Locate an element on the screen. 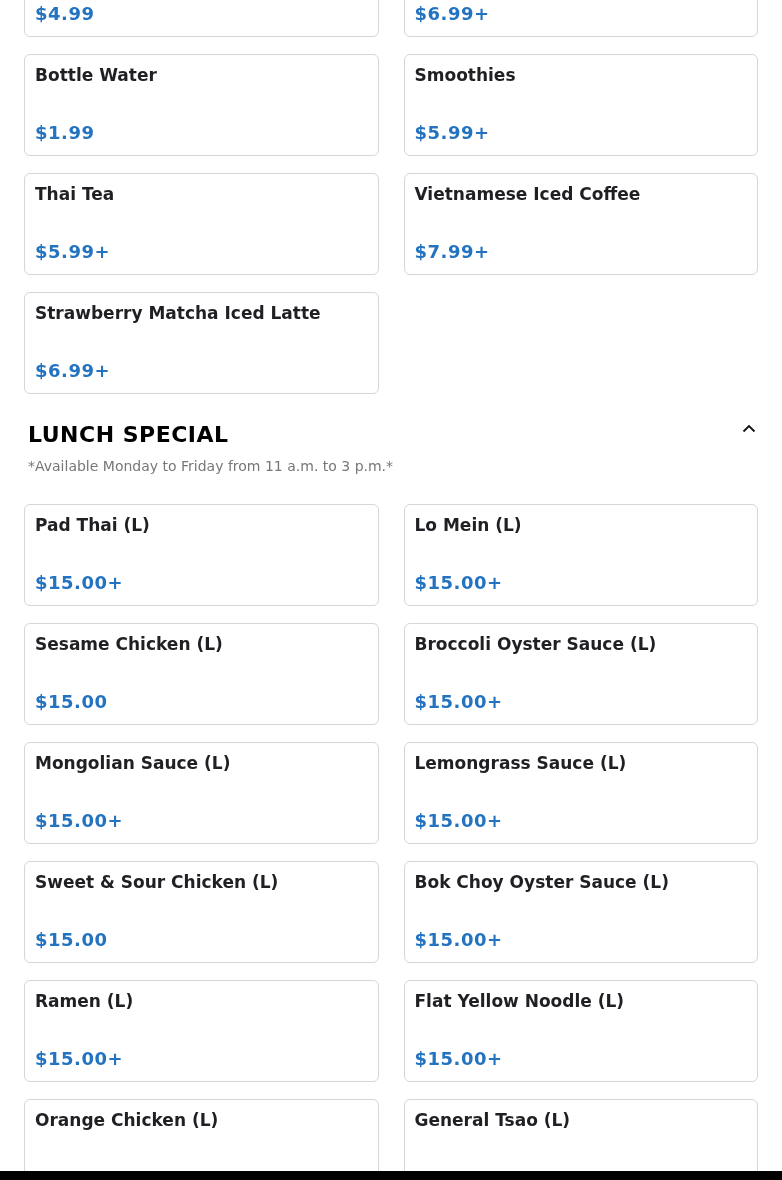 This screenshot has width=782, height=1180. item-name: Smoothies is located at coordinates (465, 75).